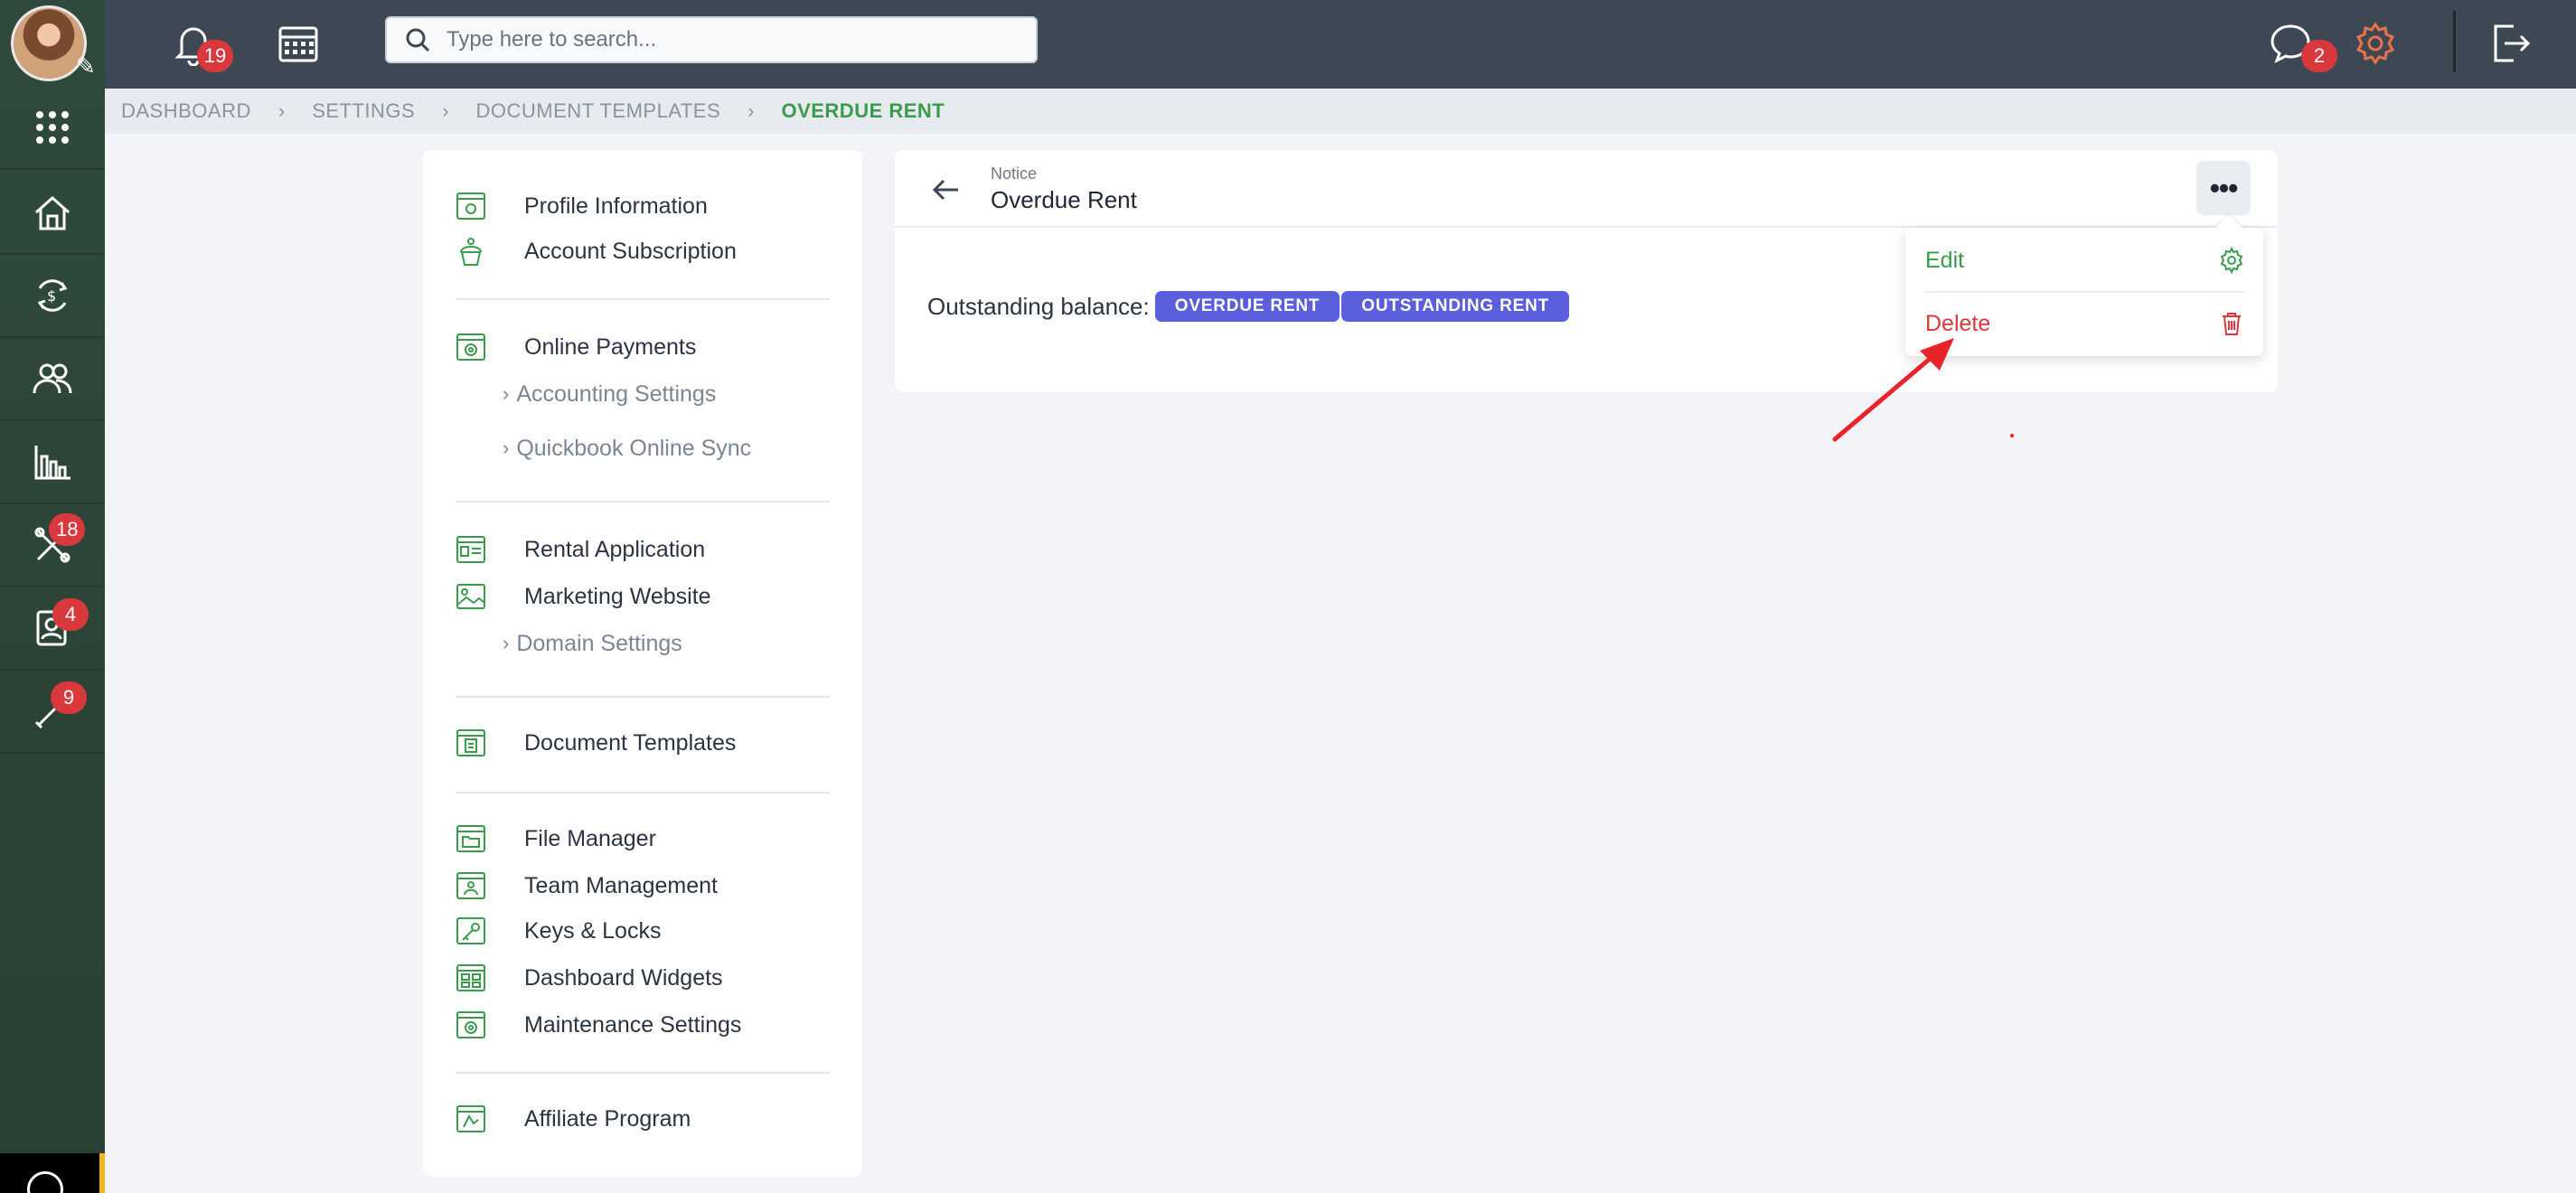  Describe the element at coordinates (364, 111) in the screenshot. I see `breadcrumb-settings: SETTINGS` at that location.